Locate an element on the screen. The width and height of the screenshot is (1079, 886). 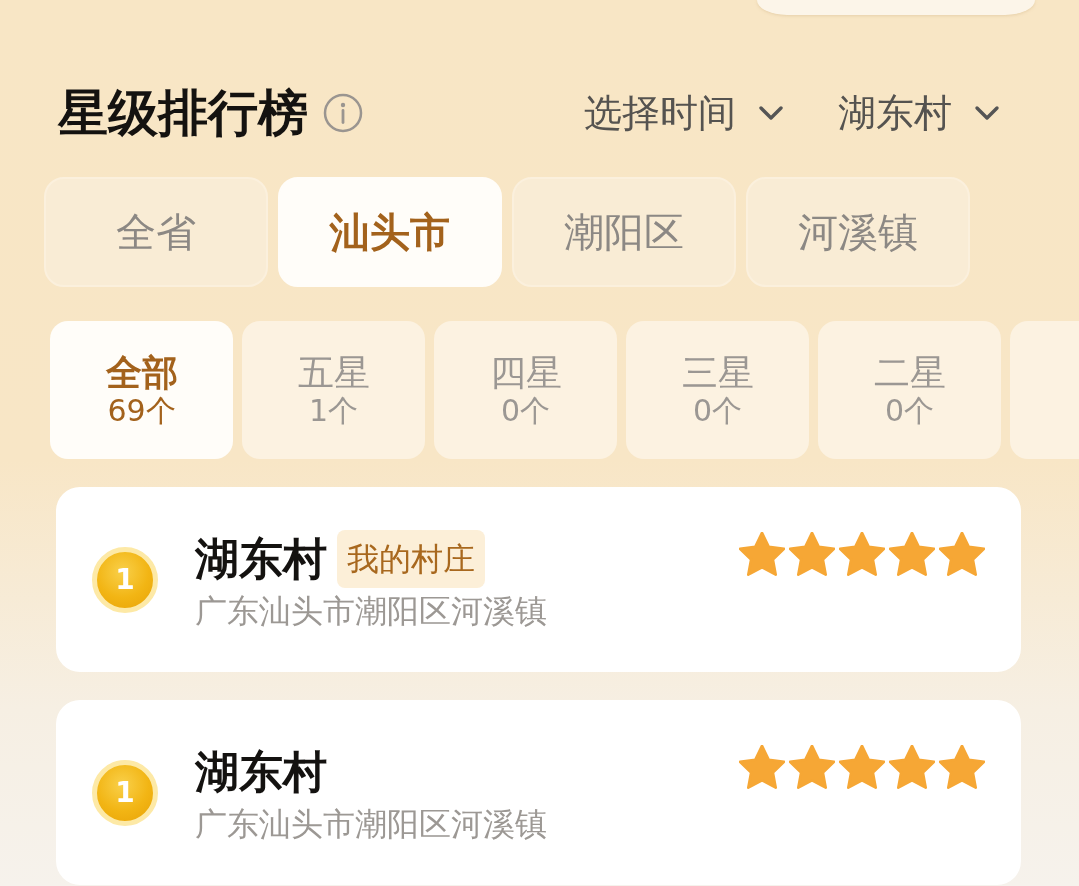
filter-label: 全部 is located at coordinates (141, 372).